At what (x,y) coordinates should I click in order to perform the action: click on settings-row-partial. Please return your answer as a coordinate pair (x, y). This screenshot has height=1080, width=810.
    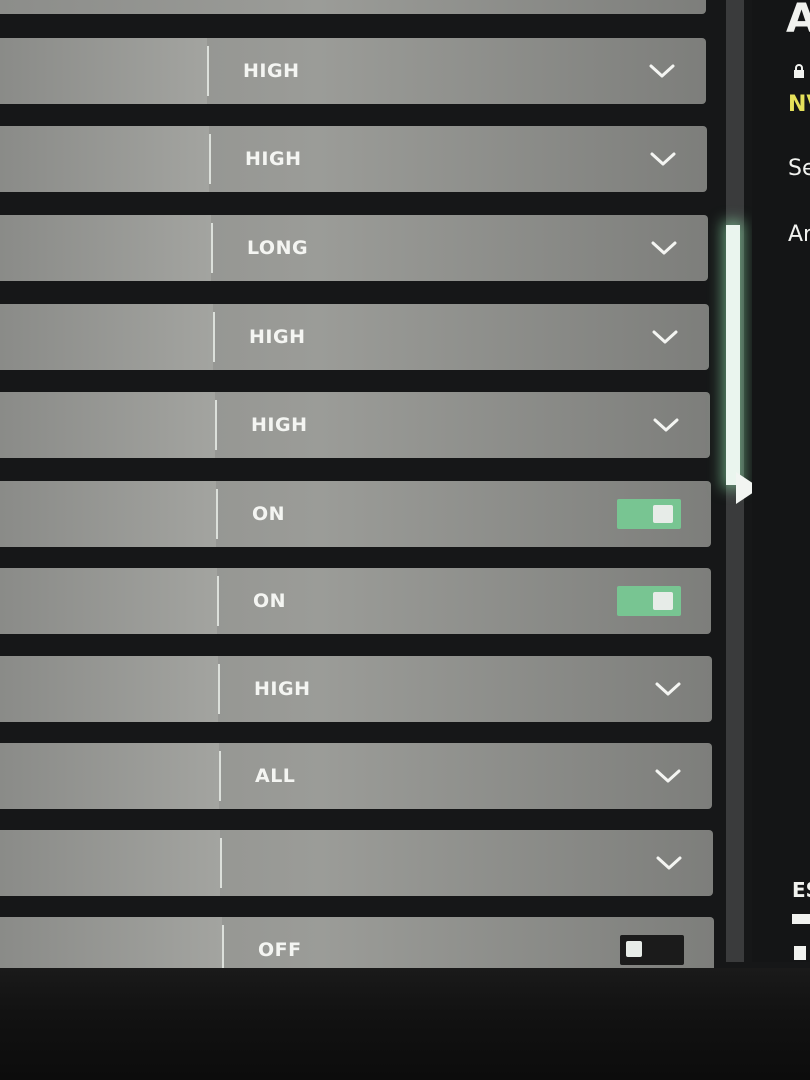
    Looking at the image, I should click on (353, 7).